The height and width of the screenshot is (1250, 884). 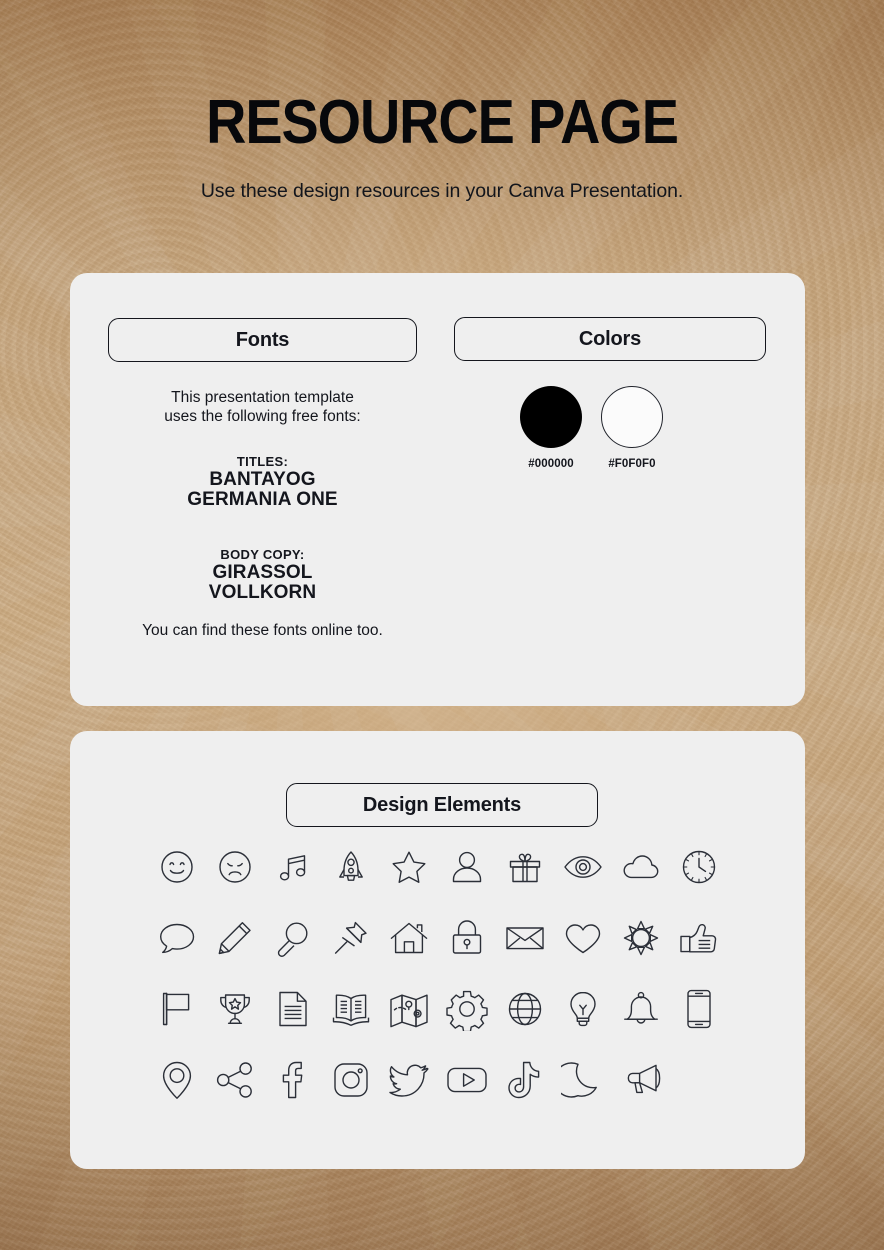 I want to click on color-swatch-black-label: #000000, so click(x=551, y=464).